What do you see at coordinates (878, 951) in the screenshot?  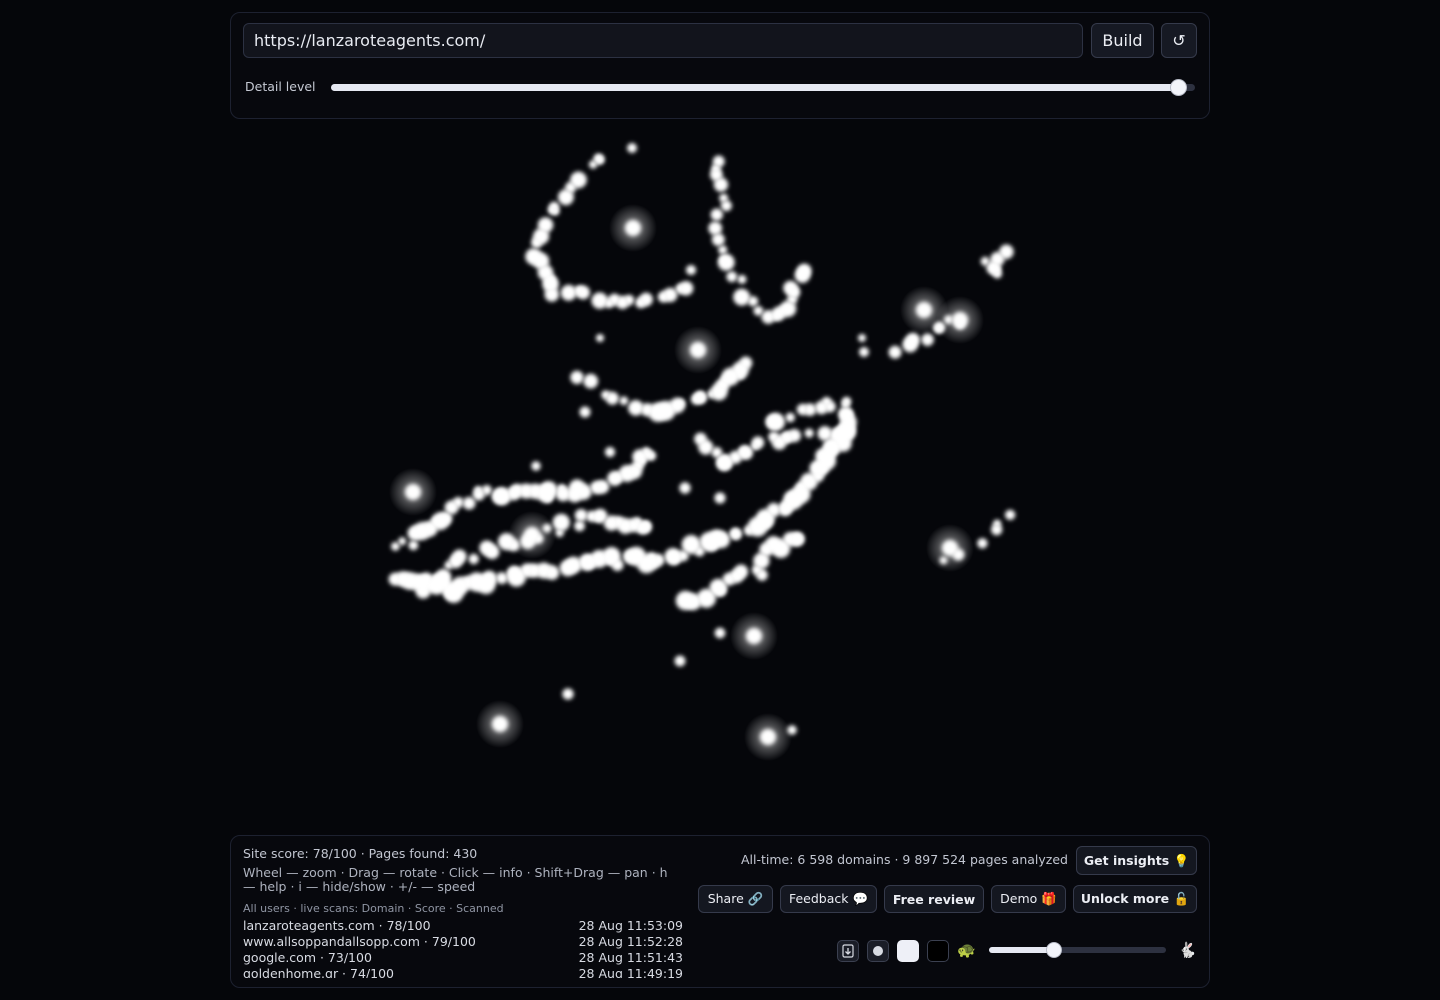 I see `node-style-button` at bounding box center [878, 951].